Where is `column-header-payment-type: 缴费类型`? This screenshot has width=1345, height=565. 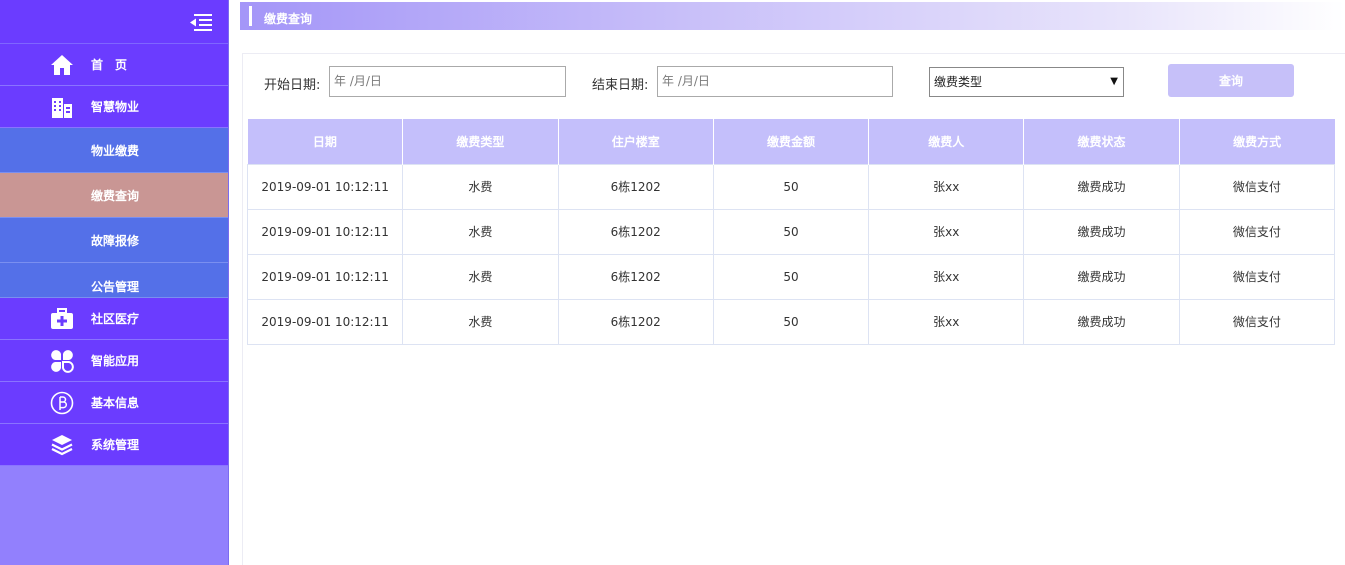 column-header-payment-type: 缴费类型 is located at coordinates (480, 141).